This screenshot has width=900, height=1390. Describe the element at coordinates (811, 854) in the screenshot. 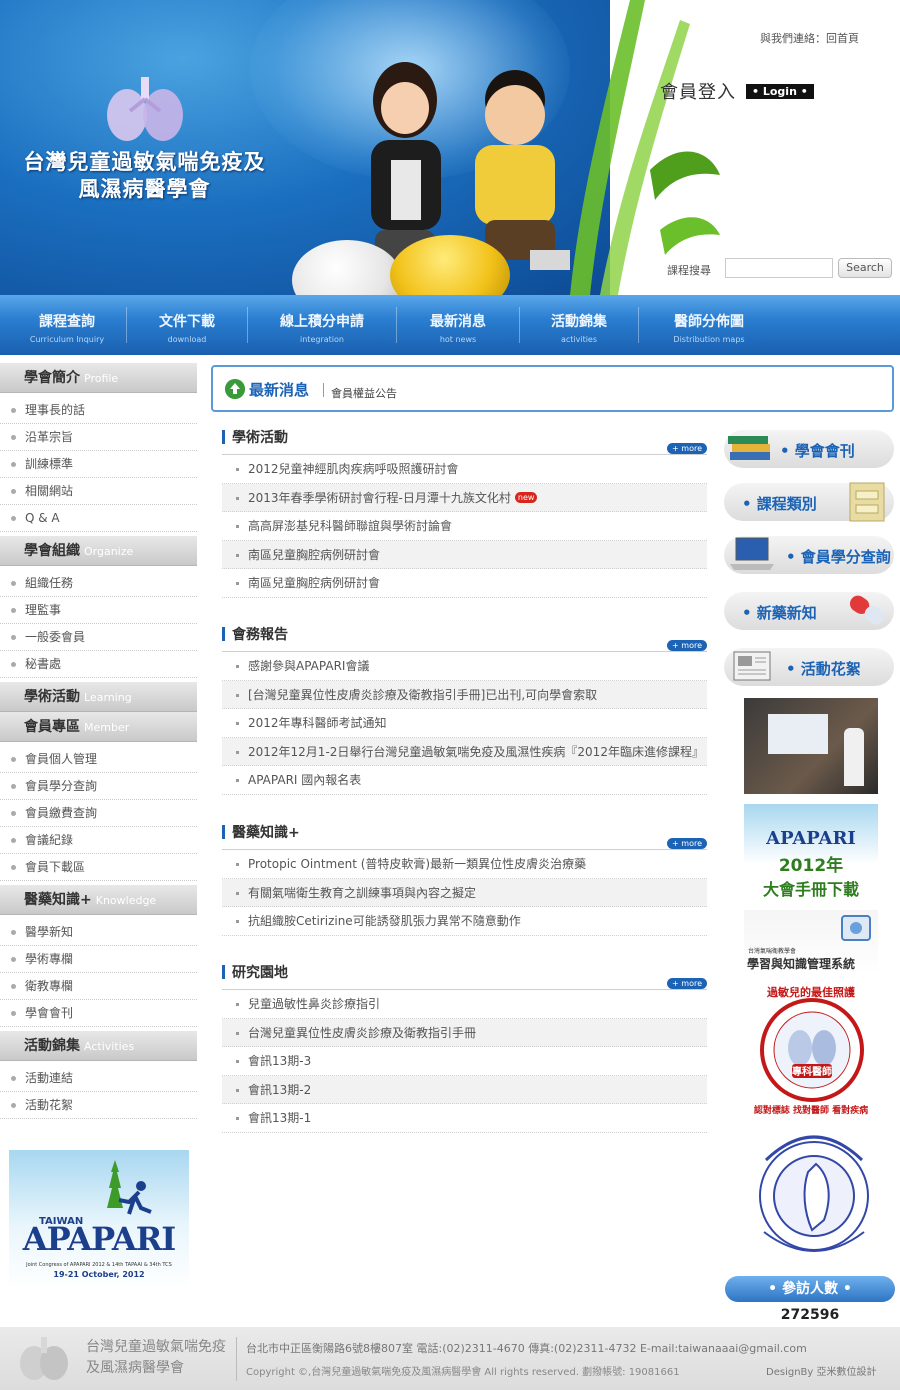

I see `apapari-handbook-banner: APAPARI 2012年 大會手冊下載` at that location.